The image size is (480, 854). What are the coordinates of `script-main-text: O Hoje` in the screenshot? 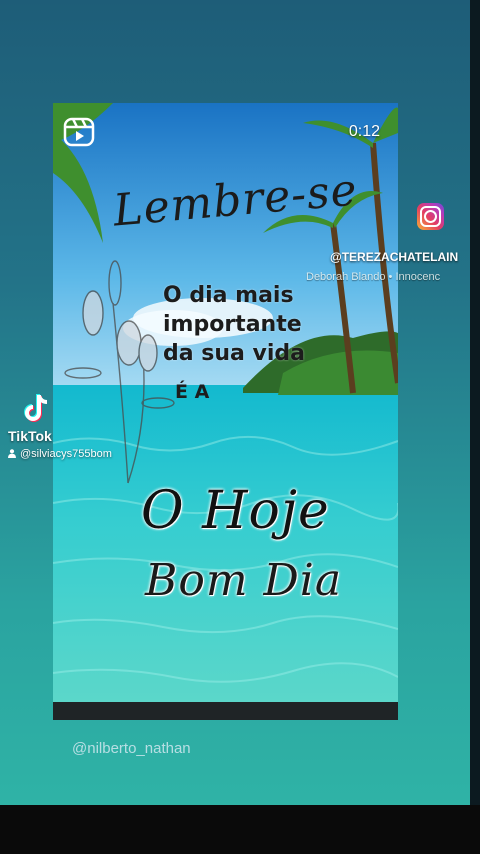 It's located at (235, 511).